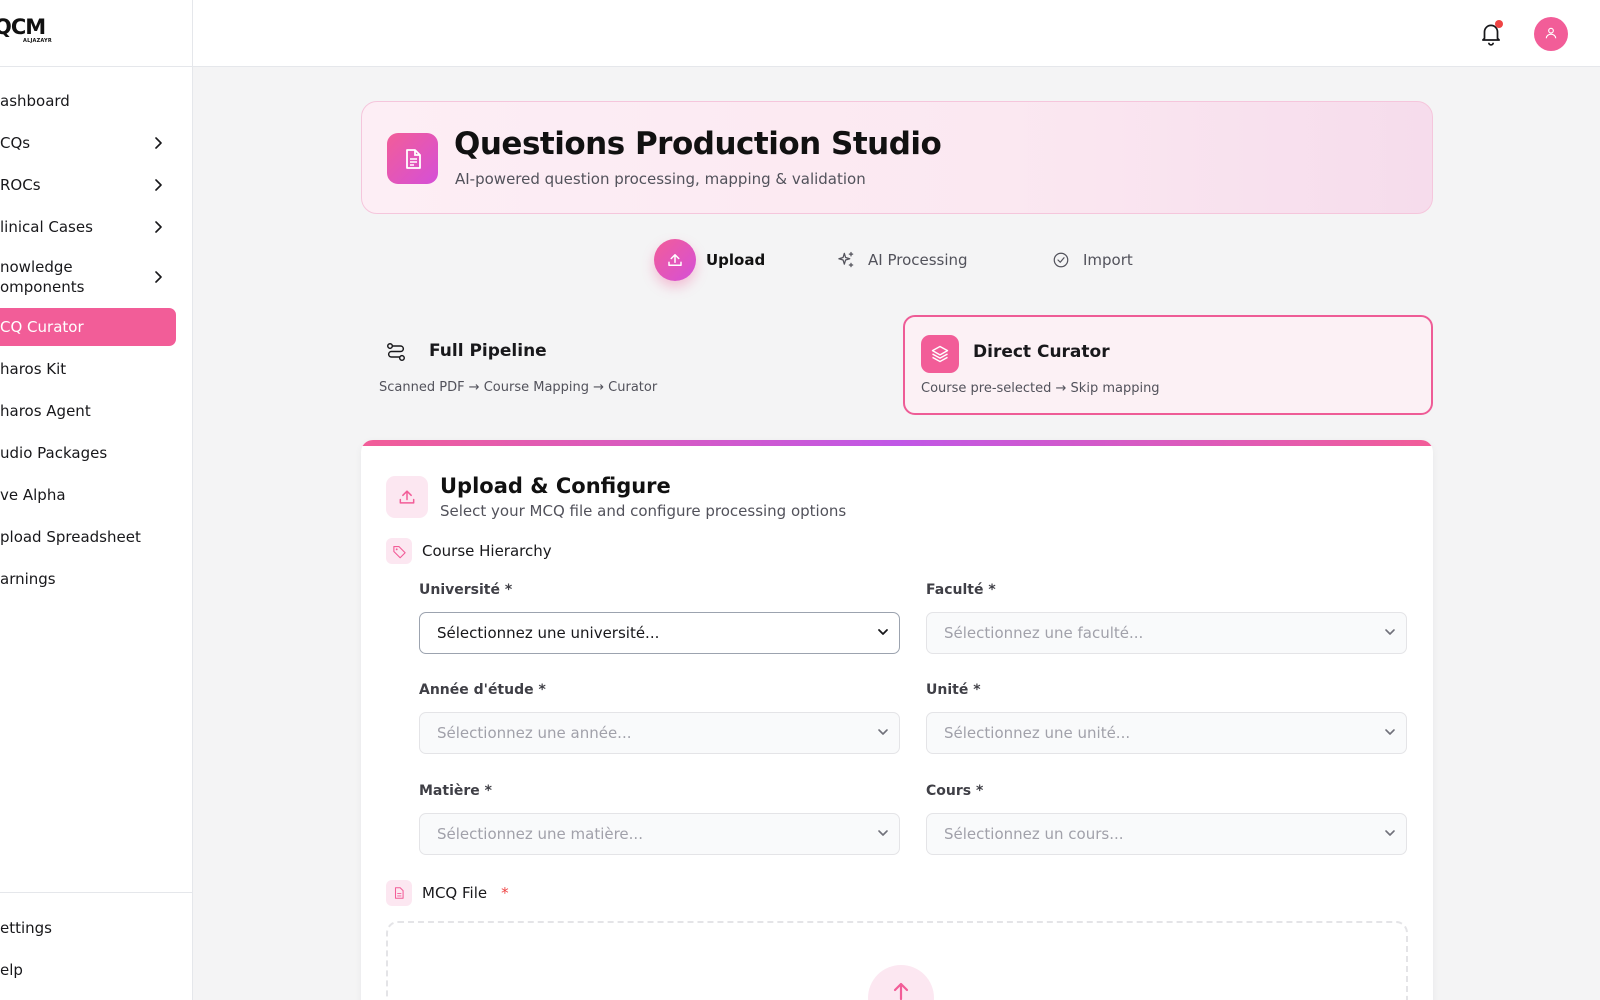  What do you see at coordinates (896, 33) in the screenshot?
I see `top-bar` at bounding box center [896, 33].